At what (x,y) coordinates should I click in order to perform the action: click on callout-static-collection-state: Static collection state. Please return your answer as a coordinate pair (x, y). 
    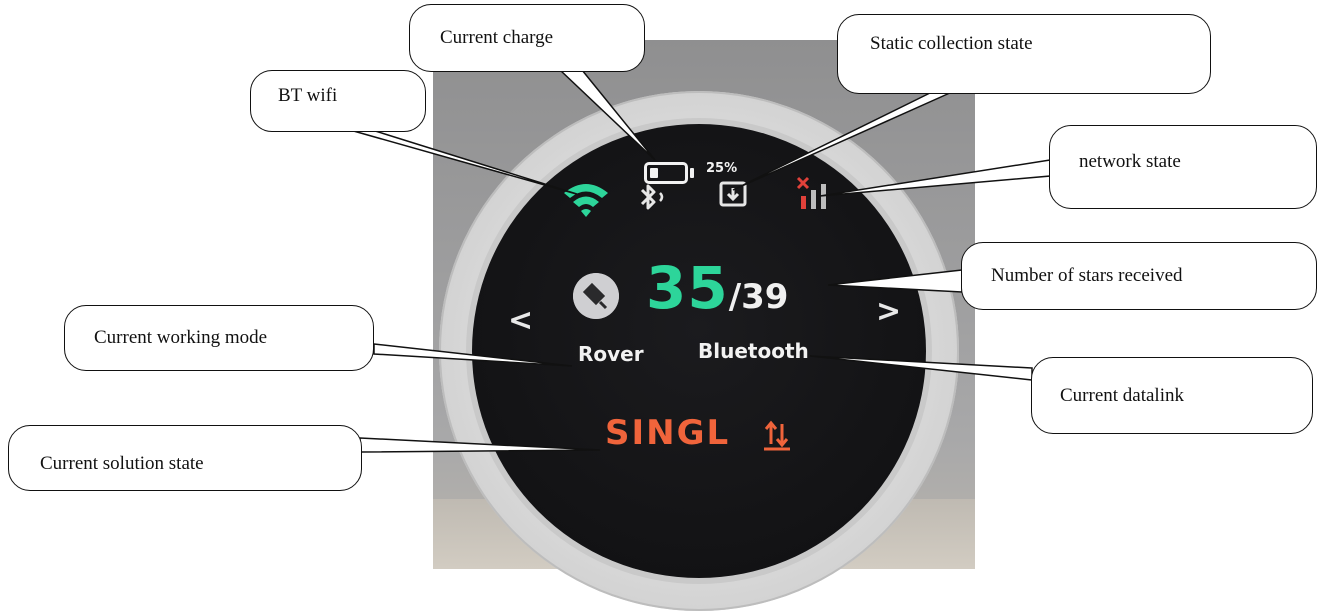
    Looking at the image, I should click on (1024, 54).